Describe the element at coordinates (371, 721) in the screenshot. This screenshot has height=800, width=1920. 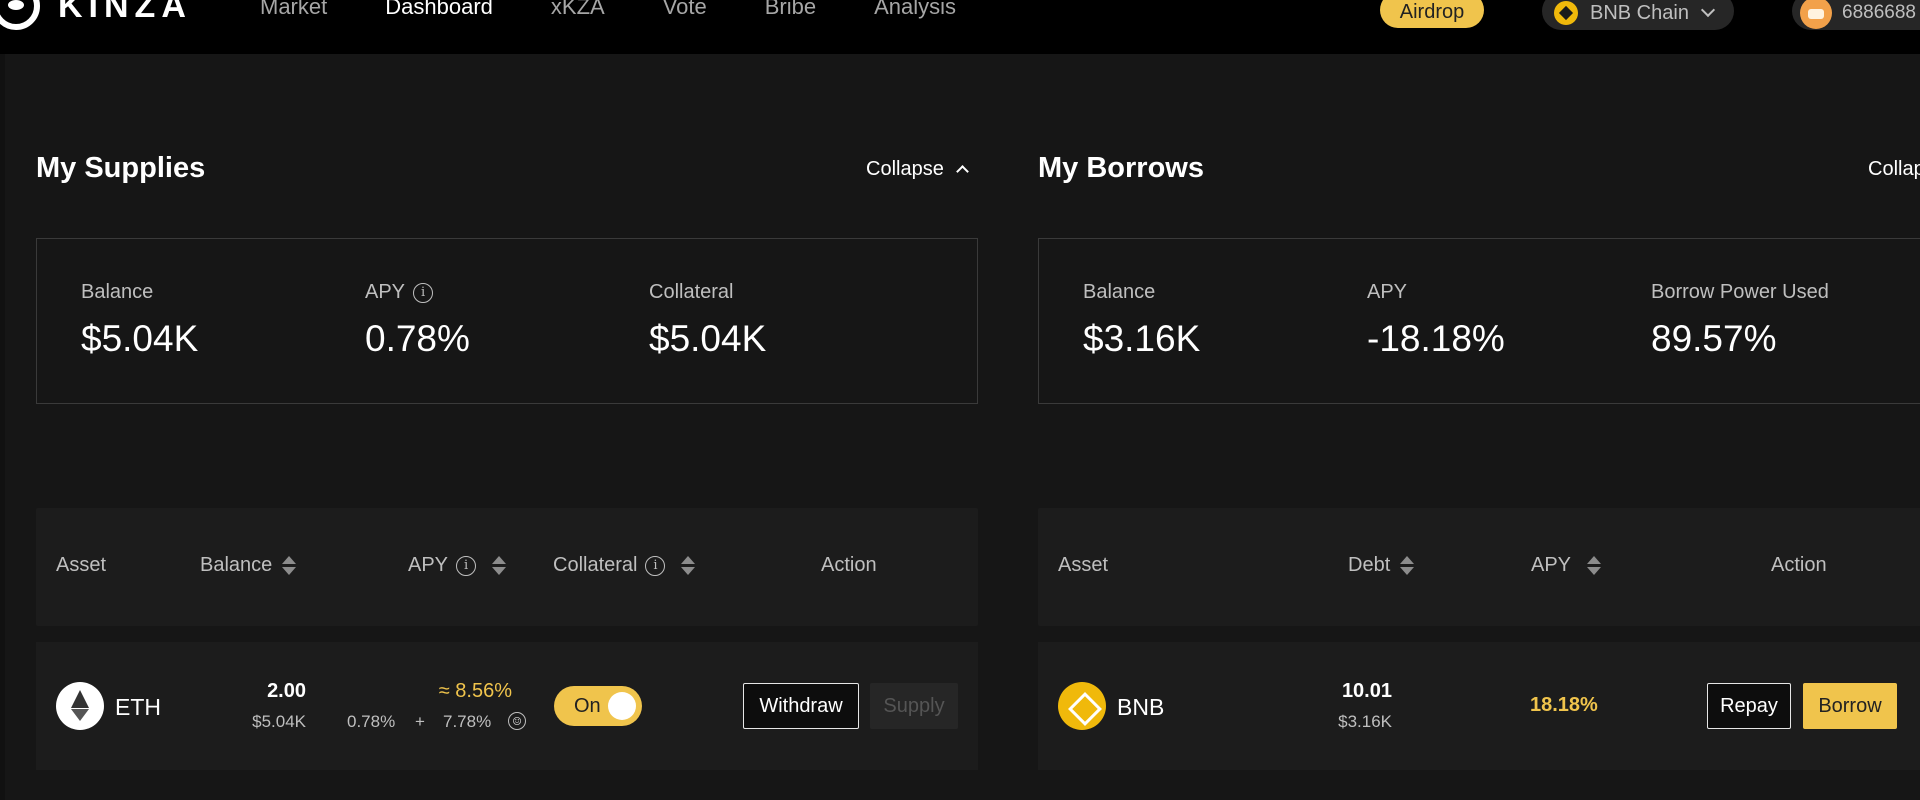
I see `apy-base: 0.78%` at that location.